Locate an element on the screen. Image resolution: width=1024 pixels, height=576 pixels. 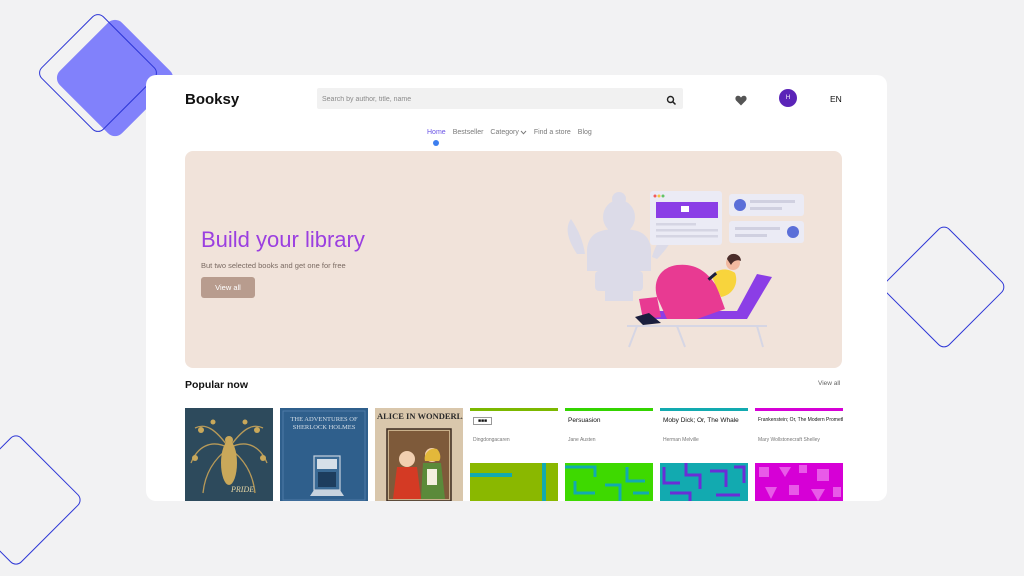
chevron-down-icon is located at coordinates (523, 132).